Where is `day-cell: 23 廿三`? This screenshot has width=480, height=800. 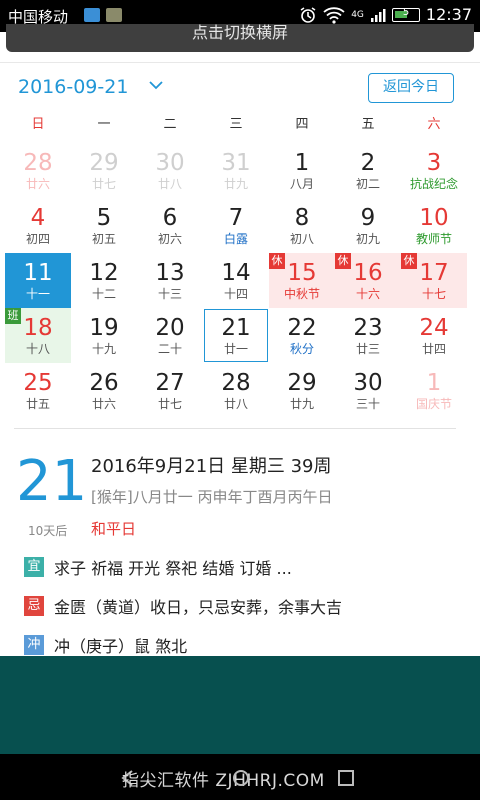
day-cell: 23 廿三 is located at coordinates (368, 335).